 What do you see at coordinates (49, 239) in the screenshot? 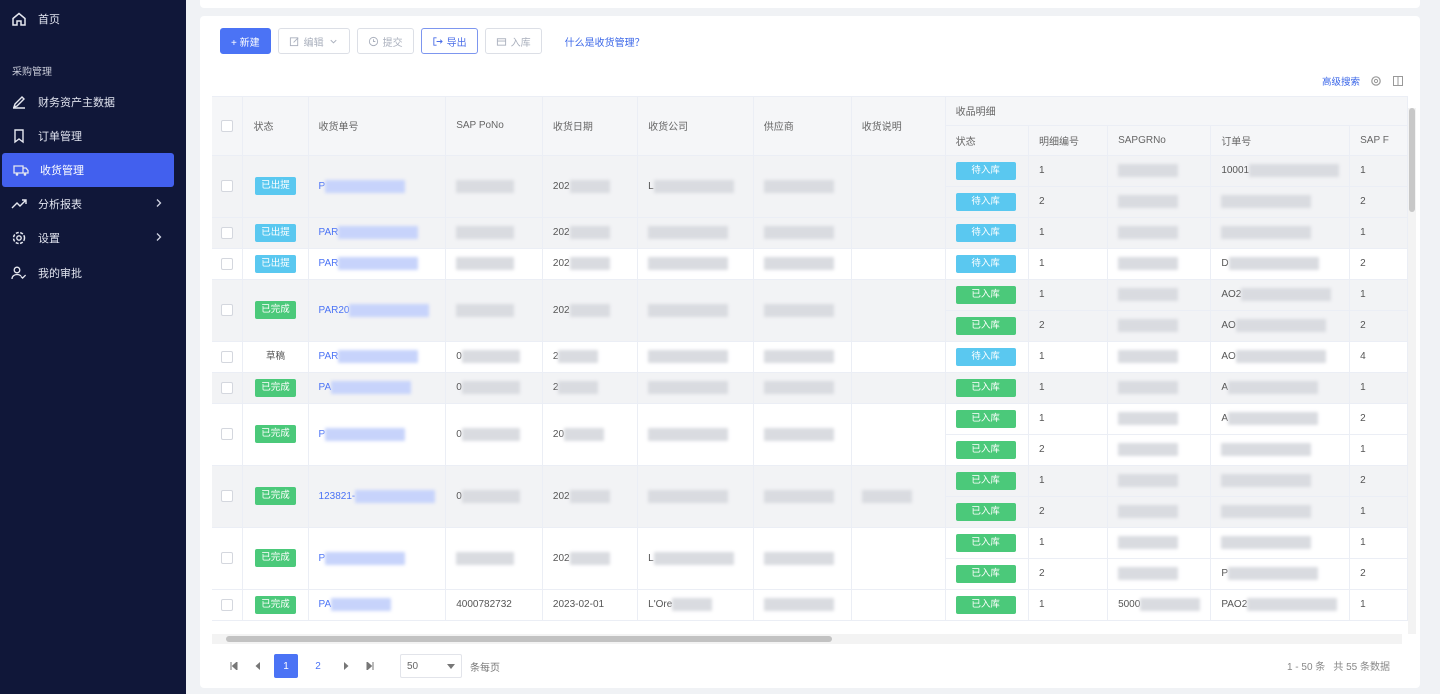
I see `sidebar-item-label: 设置` at bounding box center [49, 239].